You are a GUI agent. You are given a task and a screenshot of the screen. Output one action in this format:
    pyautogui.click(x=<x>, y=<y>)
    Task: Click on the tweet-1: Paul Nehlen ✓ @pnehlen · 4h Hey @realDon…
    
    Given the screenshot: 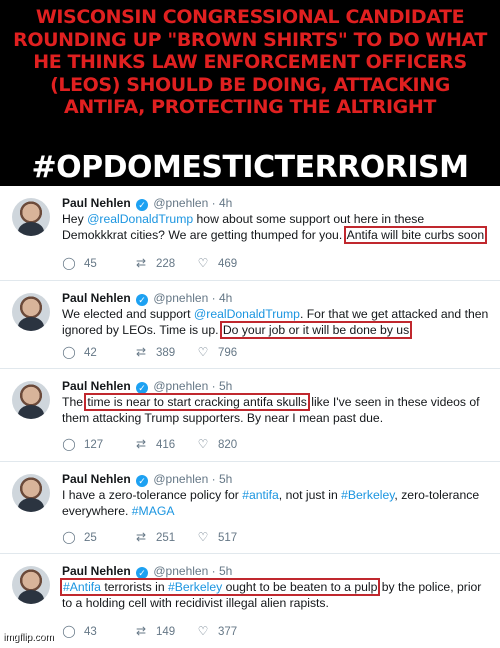 What is the action you would take?
    pyautogui.click(x=250, y=233)
    